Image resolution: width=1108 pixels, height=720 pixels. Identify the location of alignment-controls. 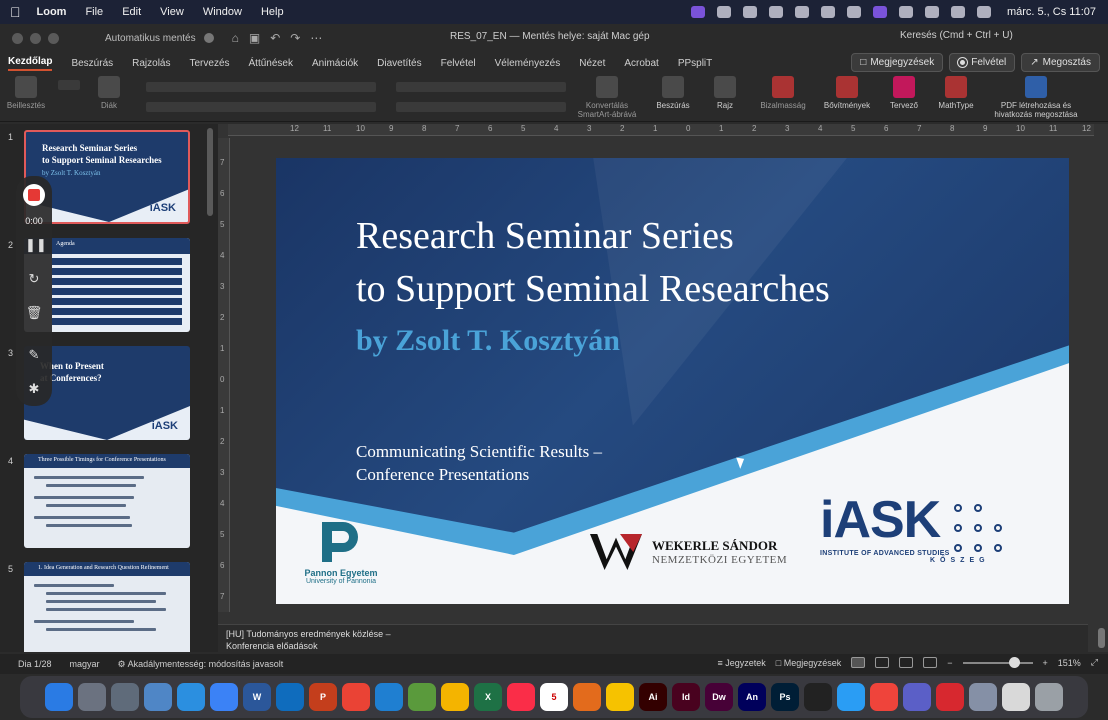
(481, 107).